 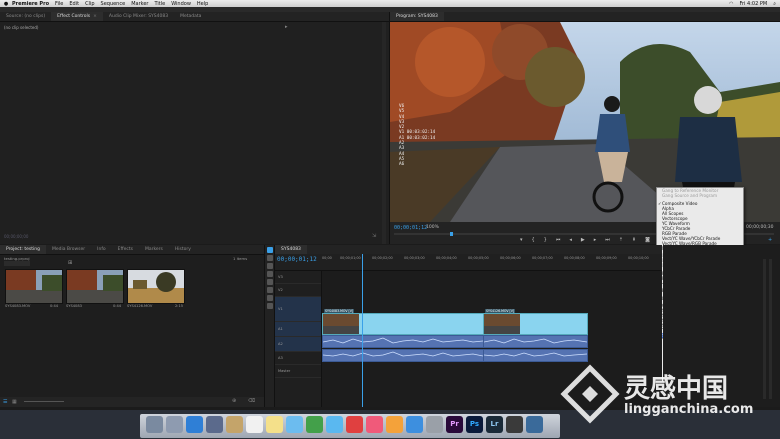 I want to click on bin-icon: ⊞, so click(x=70, y=263).